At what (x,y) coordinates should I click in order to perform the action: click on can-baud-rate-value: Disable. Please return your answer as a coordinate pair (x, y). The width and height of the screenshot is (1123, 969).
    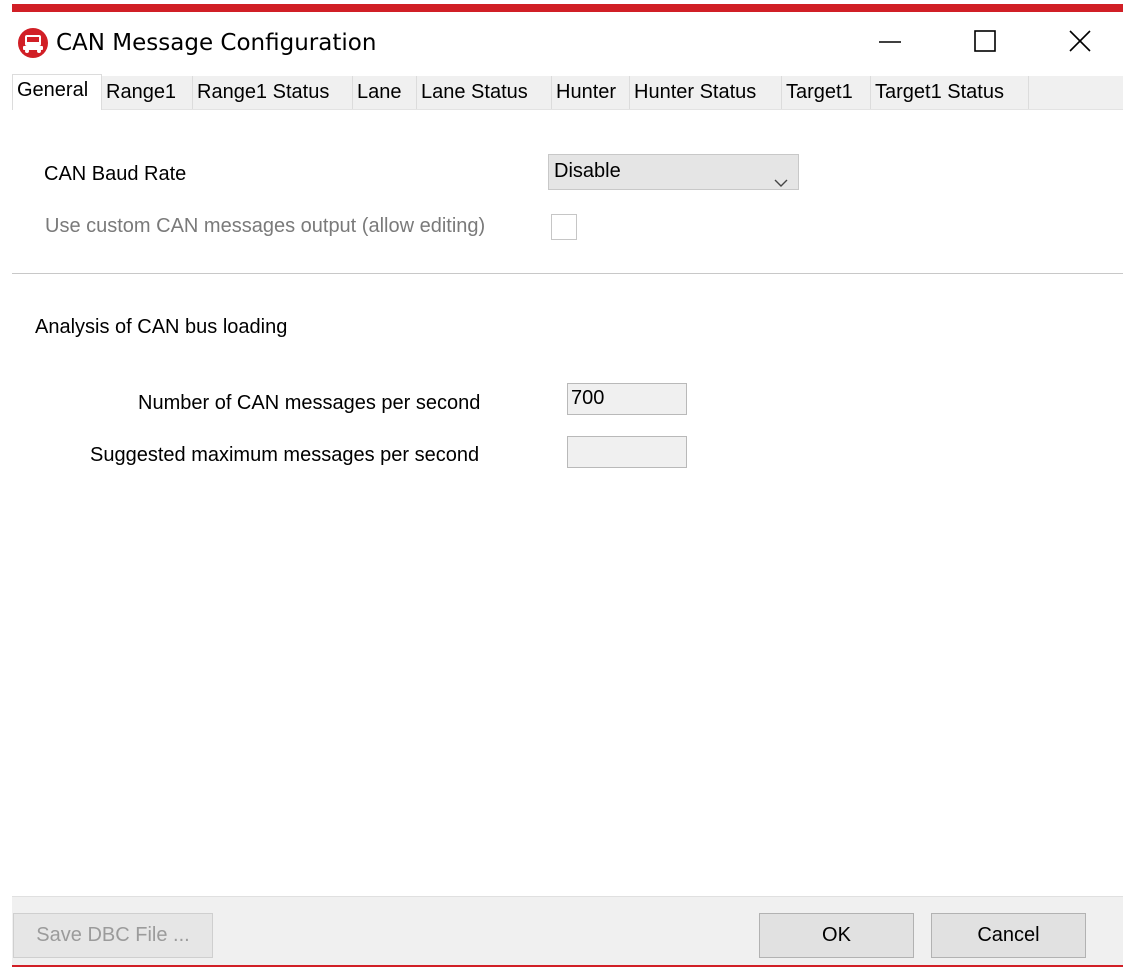
    Looking at the image, I should click on (587, 171).